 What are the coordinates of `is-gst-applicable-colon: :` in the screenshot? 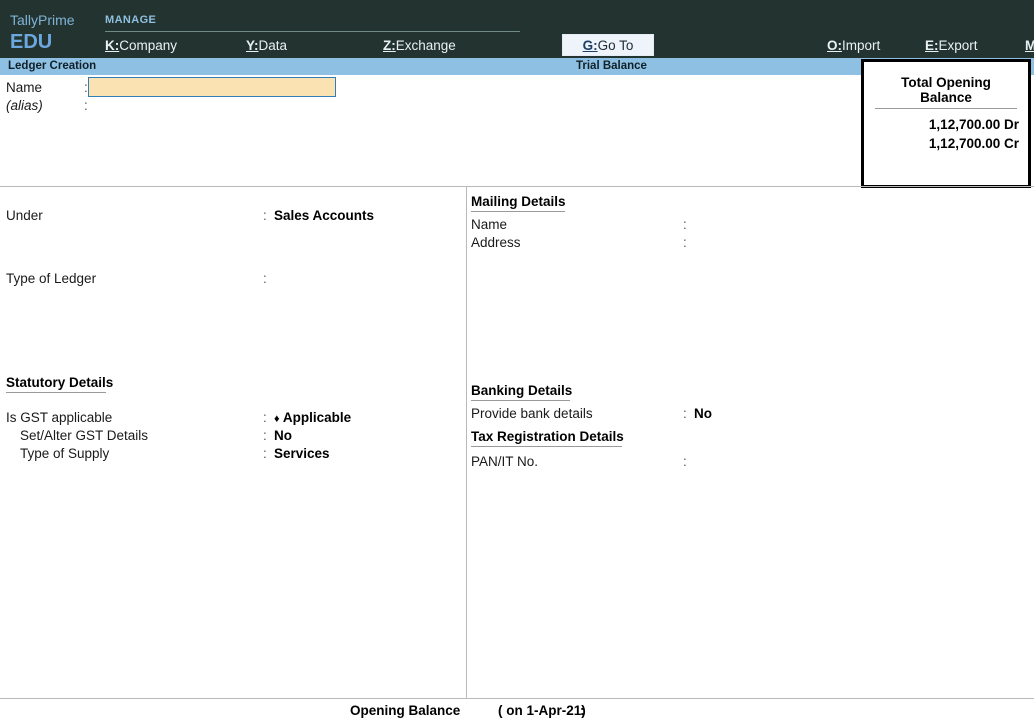 It's located at (265, 417).